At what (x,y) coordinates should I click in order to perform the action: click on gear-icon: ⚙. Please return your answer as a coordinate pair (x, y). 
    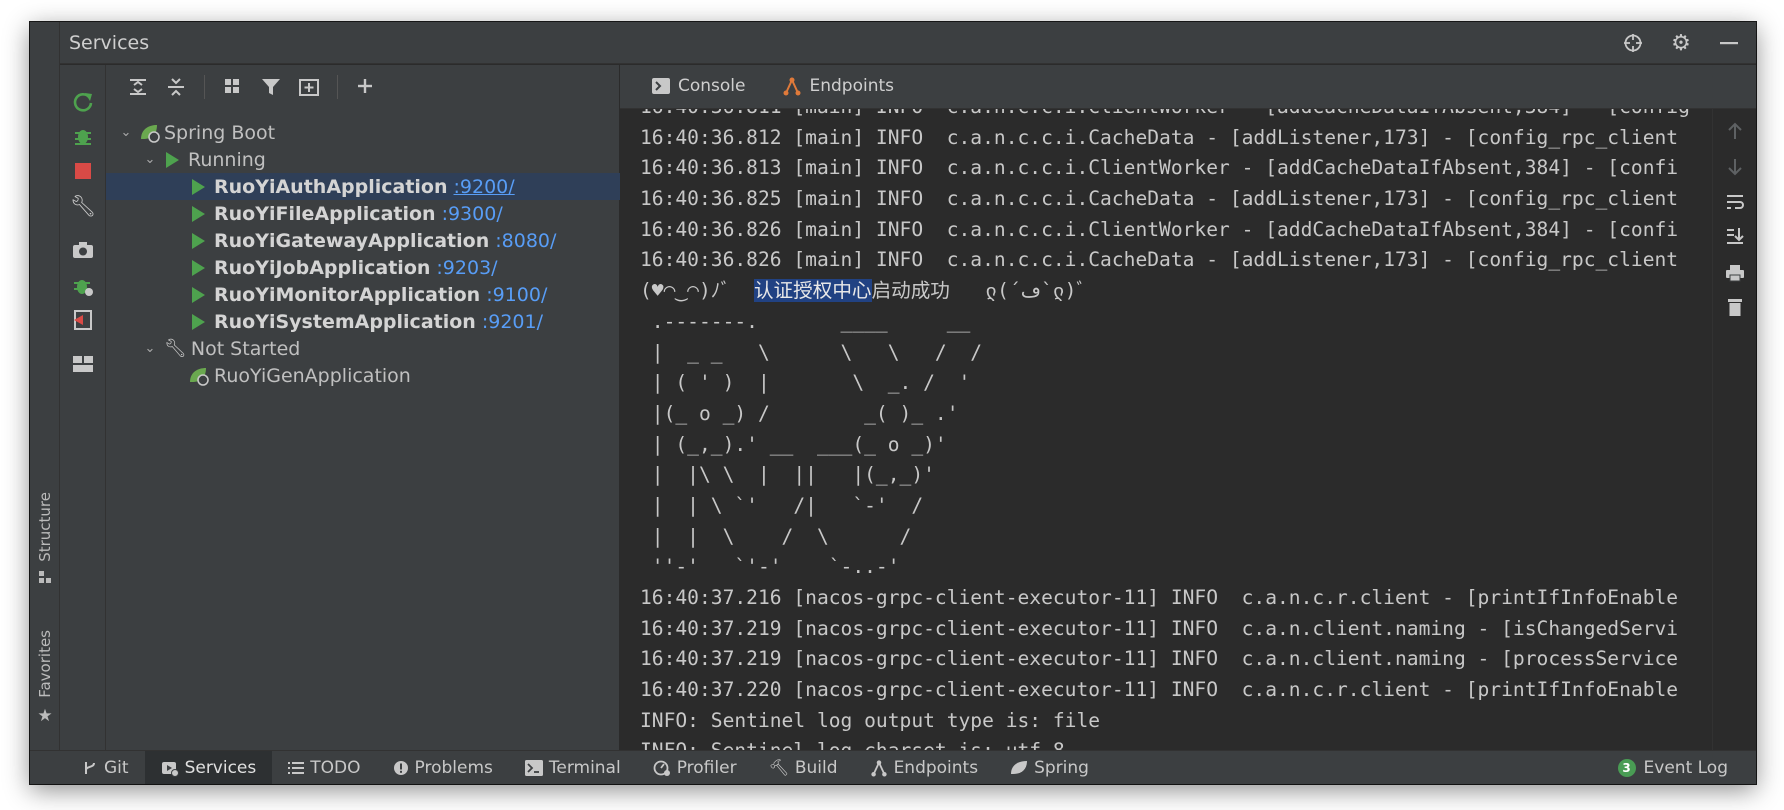
    Looking at the image, I should click on (1681, 43).